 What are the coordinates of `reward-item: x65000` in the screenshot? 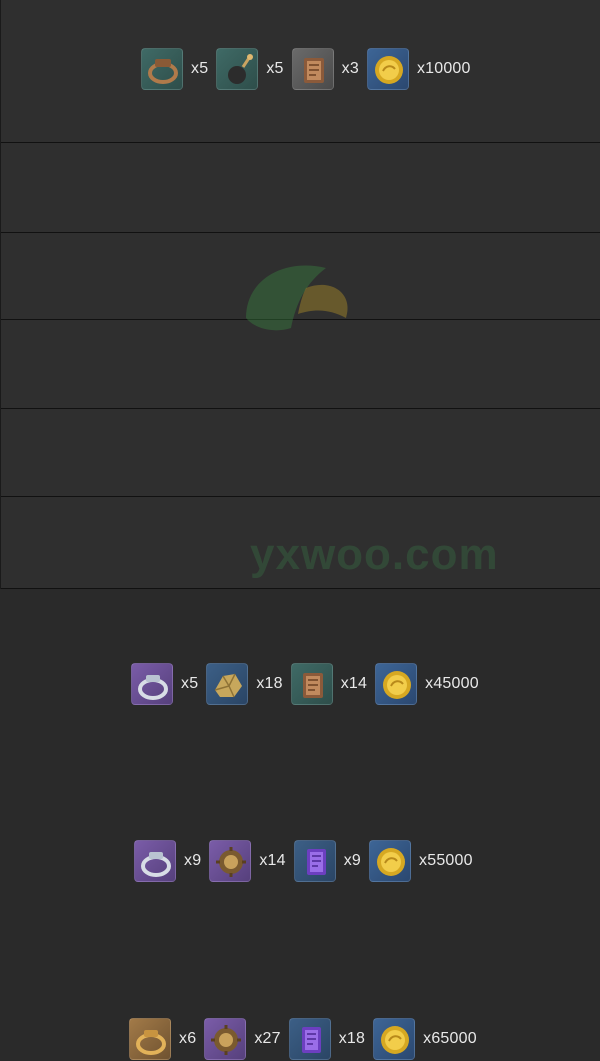 It's located at (425, 1039).